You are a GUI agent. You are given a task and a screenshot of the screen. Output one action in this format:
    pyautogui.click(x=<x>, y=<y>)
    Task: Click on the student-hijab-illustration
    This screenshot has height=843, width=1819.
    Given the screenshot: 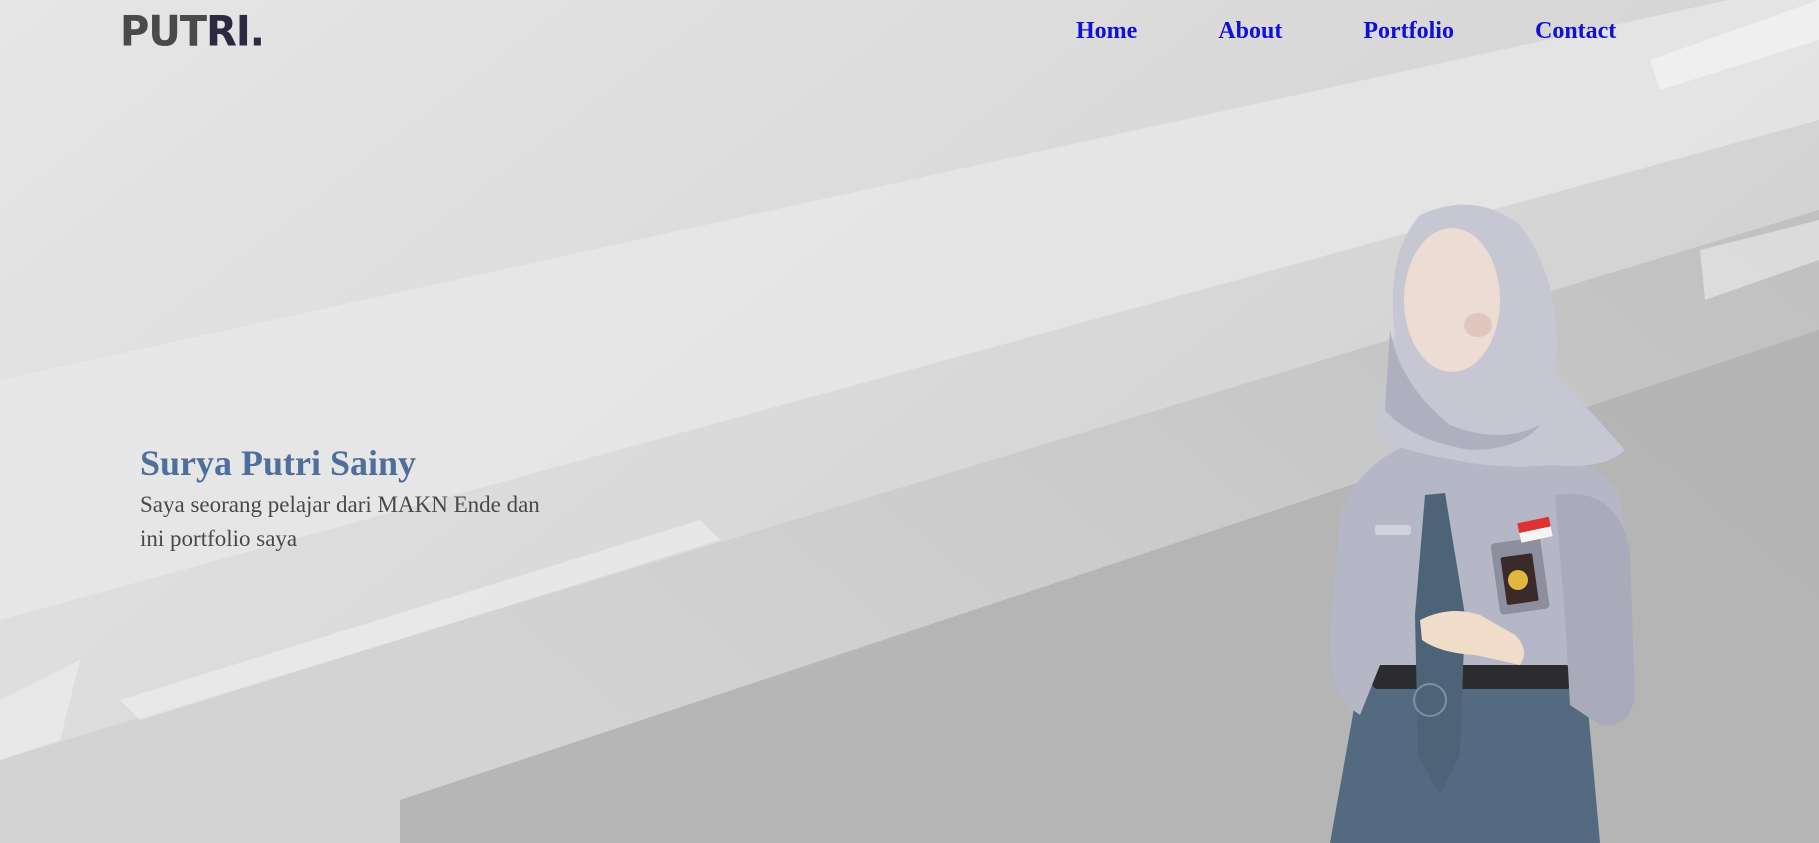 What is the action you would take?
    pyautogui.click(x=1482, y=523)
    